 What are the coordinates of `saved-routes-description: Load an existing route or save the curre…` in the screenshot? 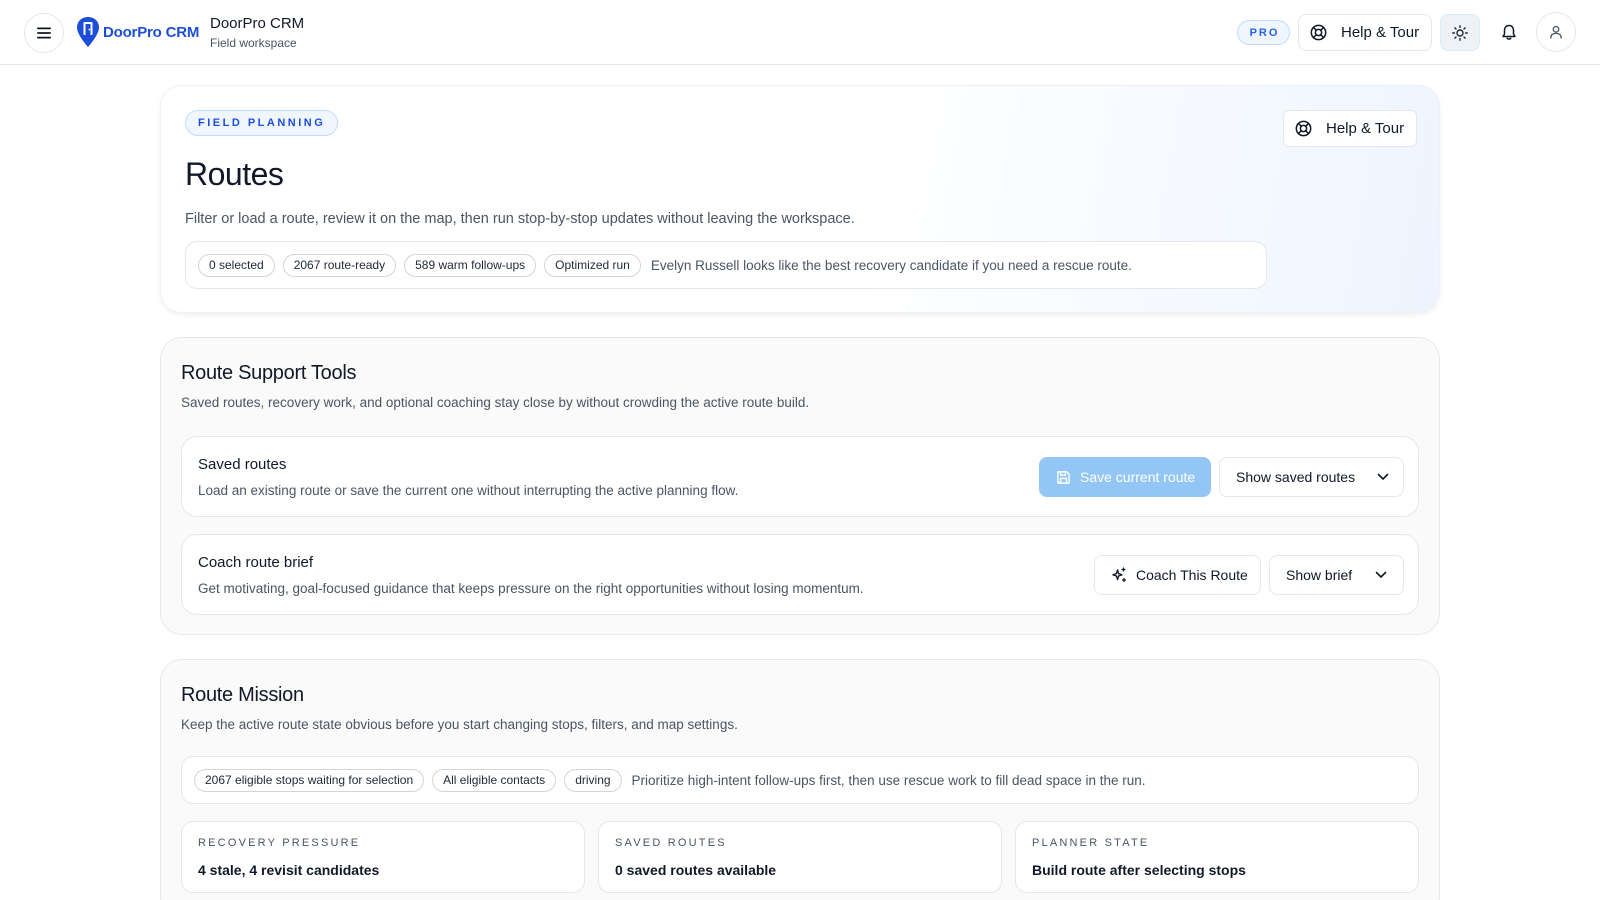 It's located at (468, 490).